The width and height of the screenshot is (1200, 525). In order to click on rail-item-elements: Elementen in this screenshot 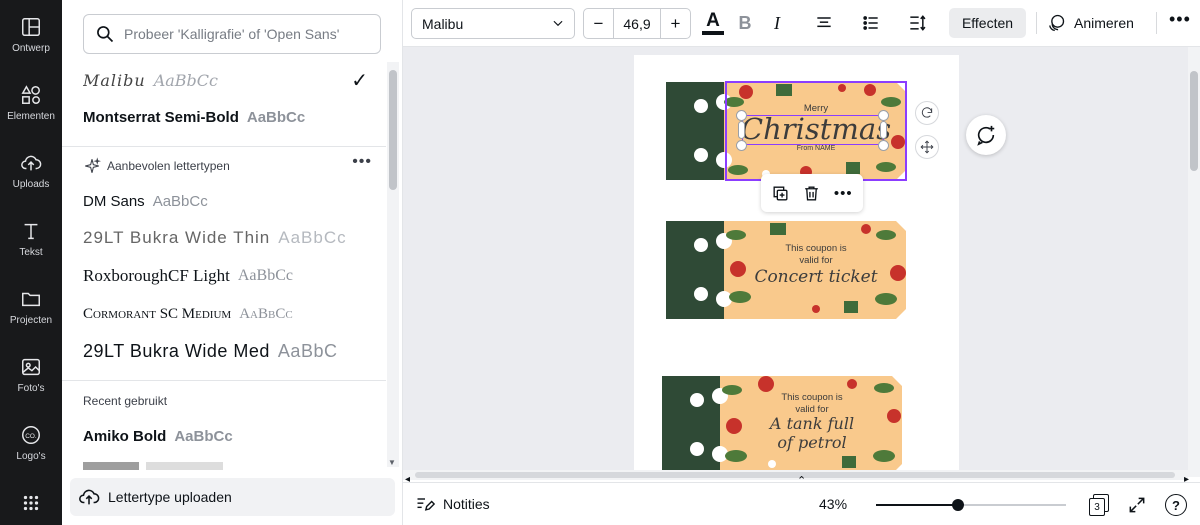, I will do `click(31, 106)`.